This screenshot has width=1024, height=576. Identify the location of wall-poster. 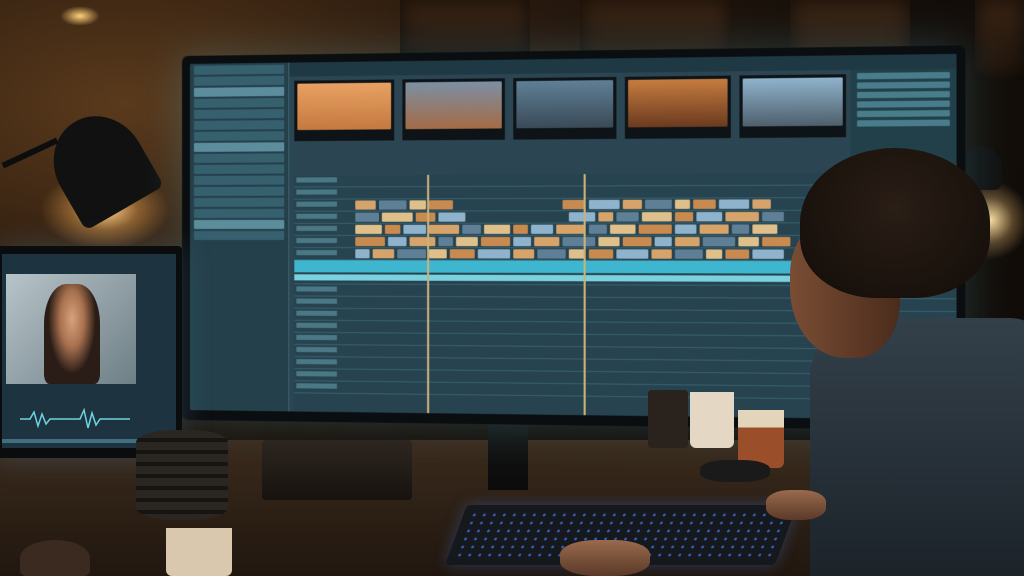
(999, 40).